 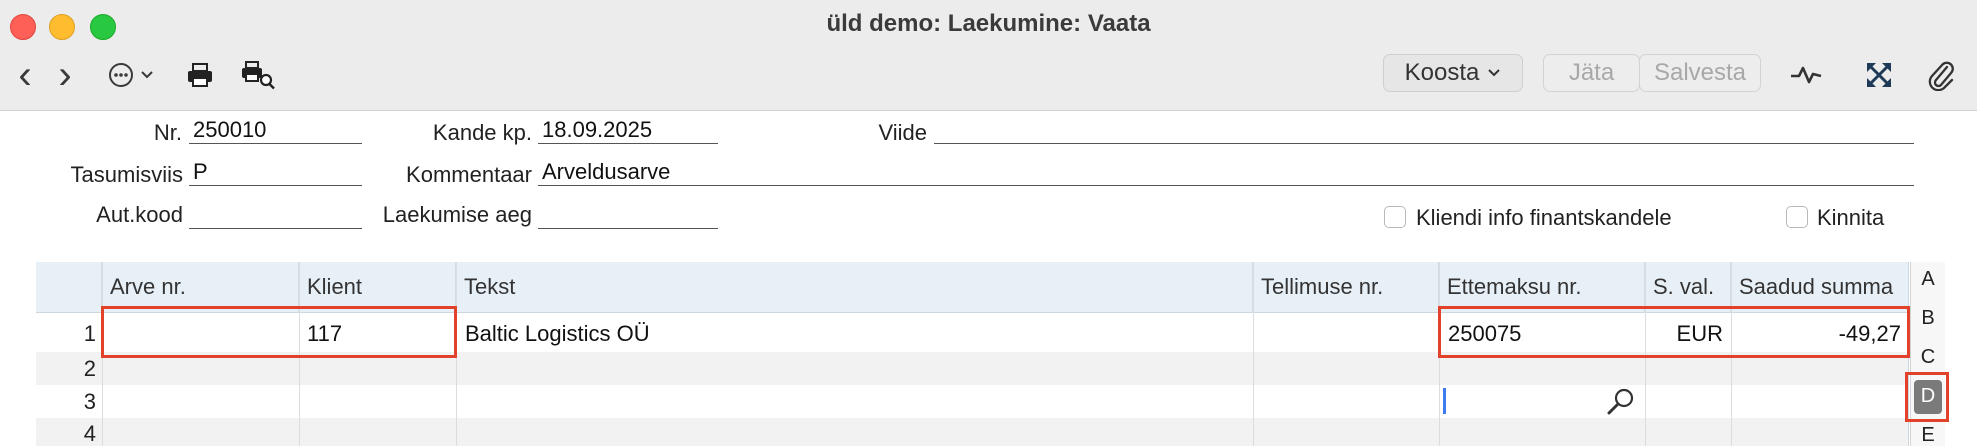 I want to click on lookup-search-button, so click(x=1620, y=403).